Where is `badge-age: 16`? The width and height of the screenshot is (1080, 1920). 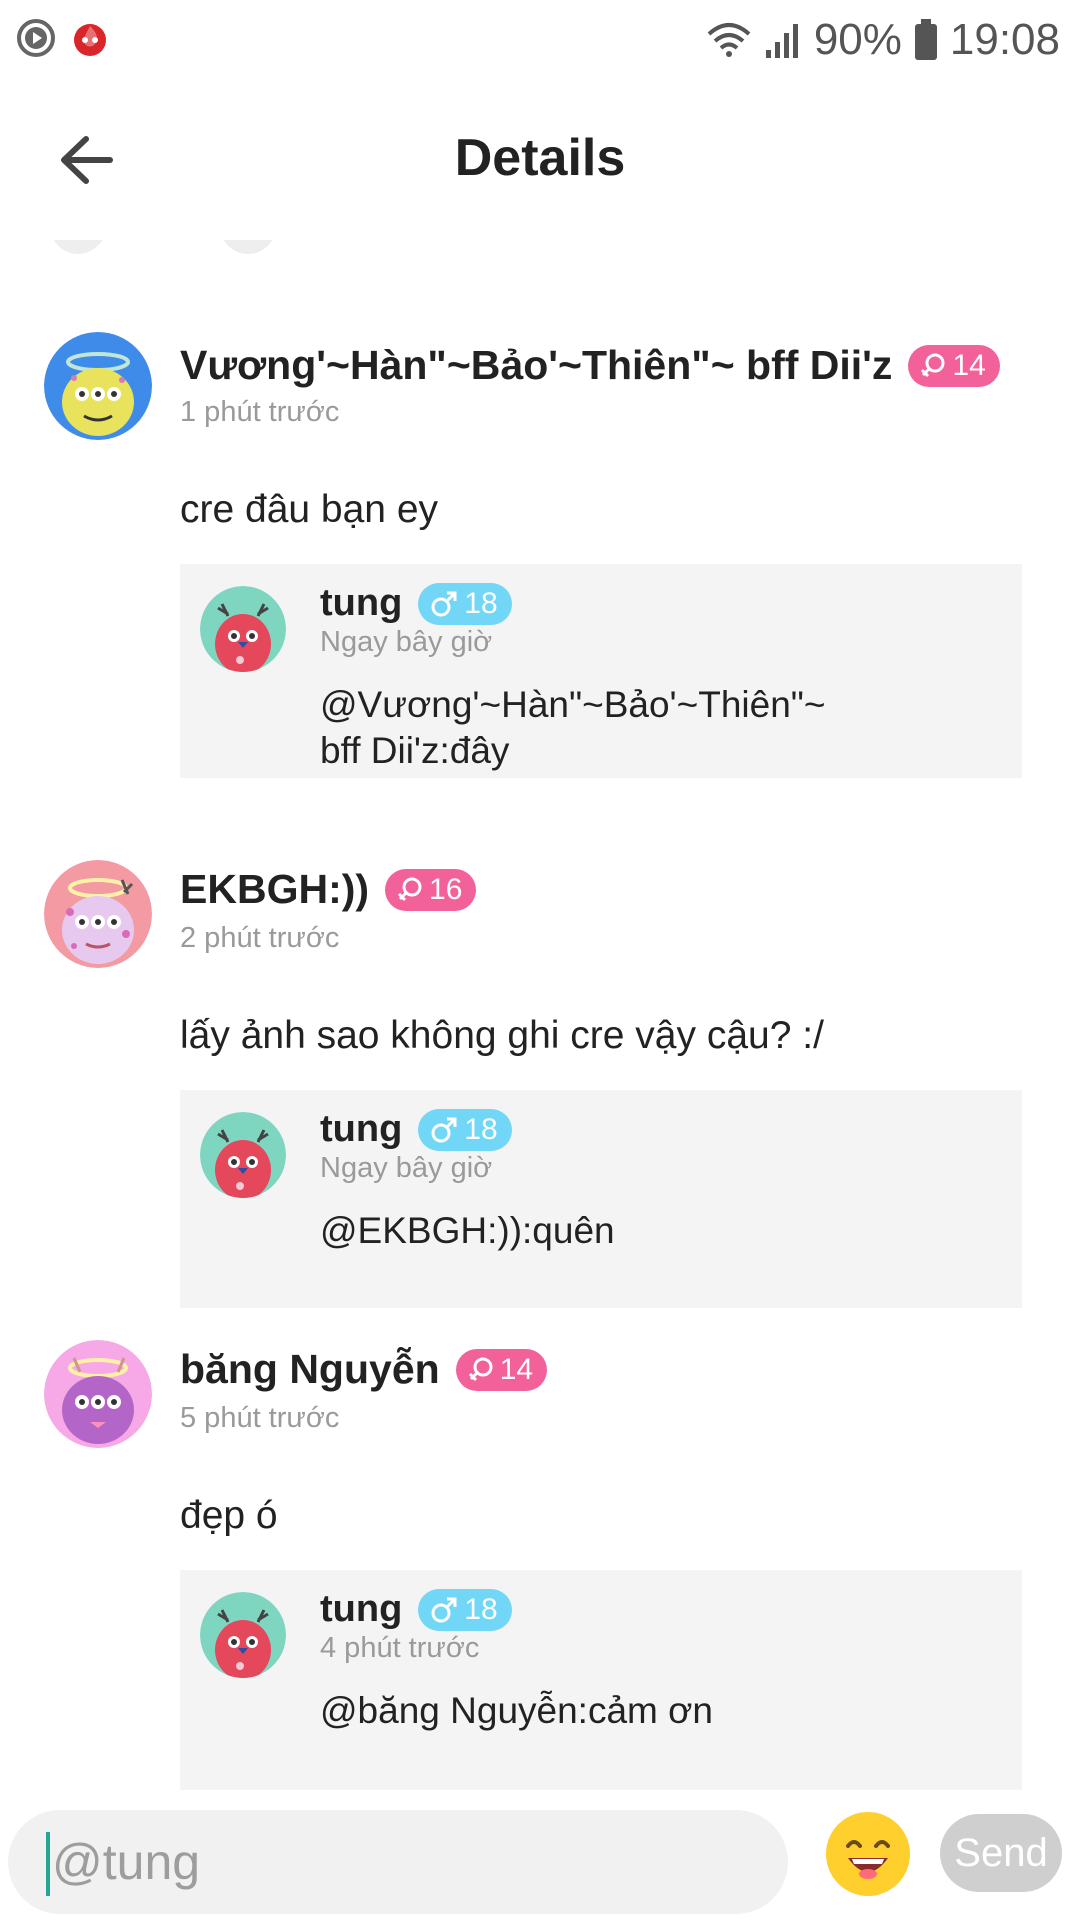 badge-age: 16 is located at coordinates (446, 889).